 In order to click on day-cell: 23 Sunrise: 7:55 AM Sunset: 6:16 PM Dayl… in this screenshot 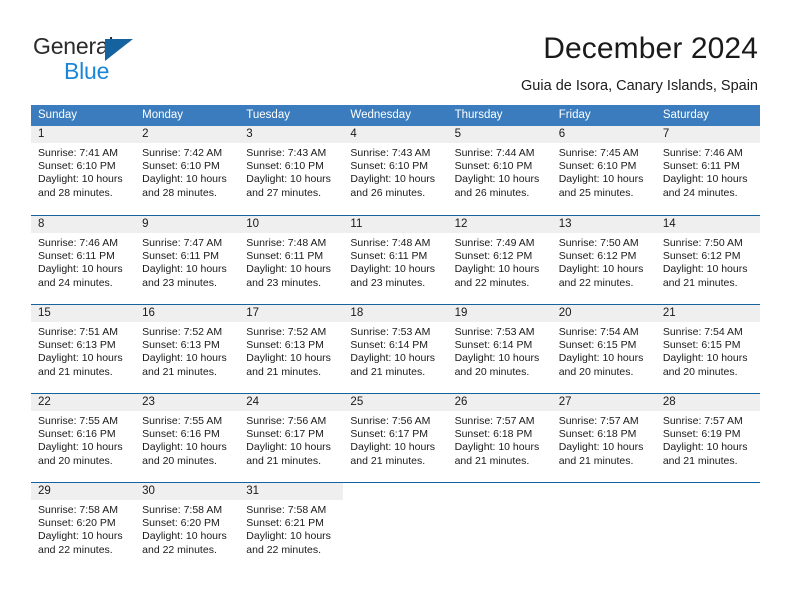, I will do `click(187, 438)`.